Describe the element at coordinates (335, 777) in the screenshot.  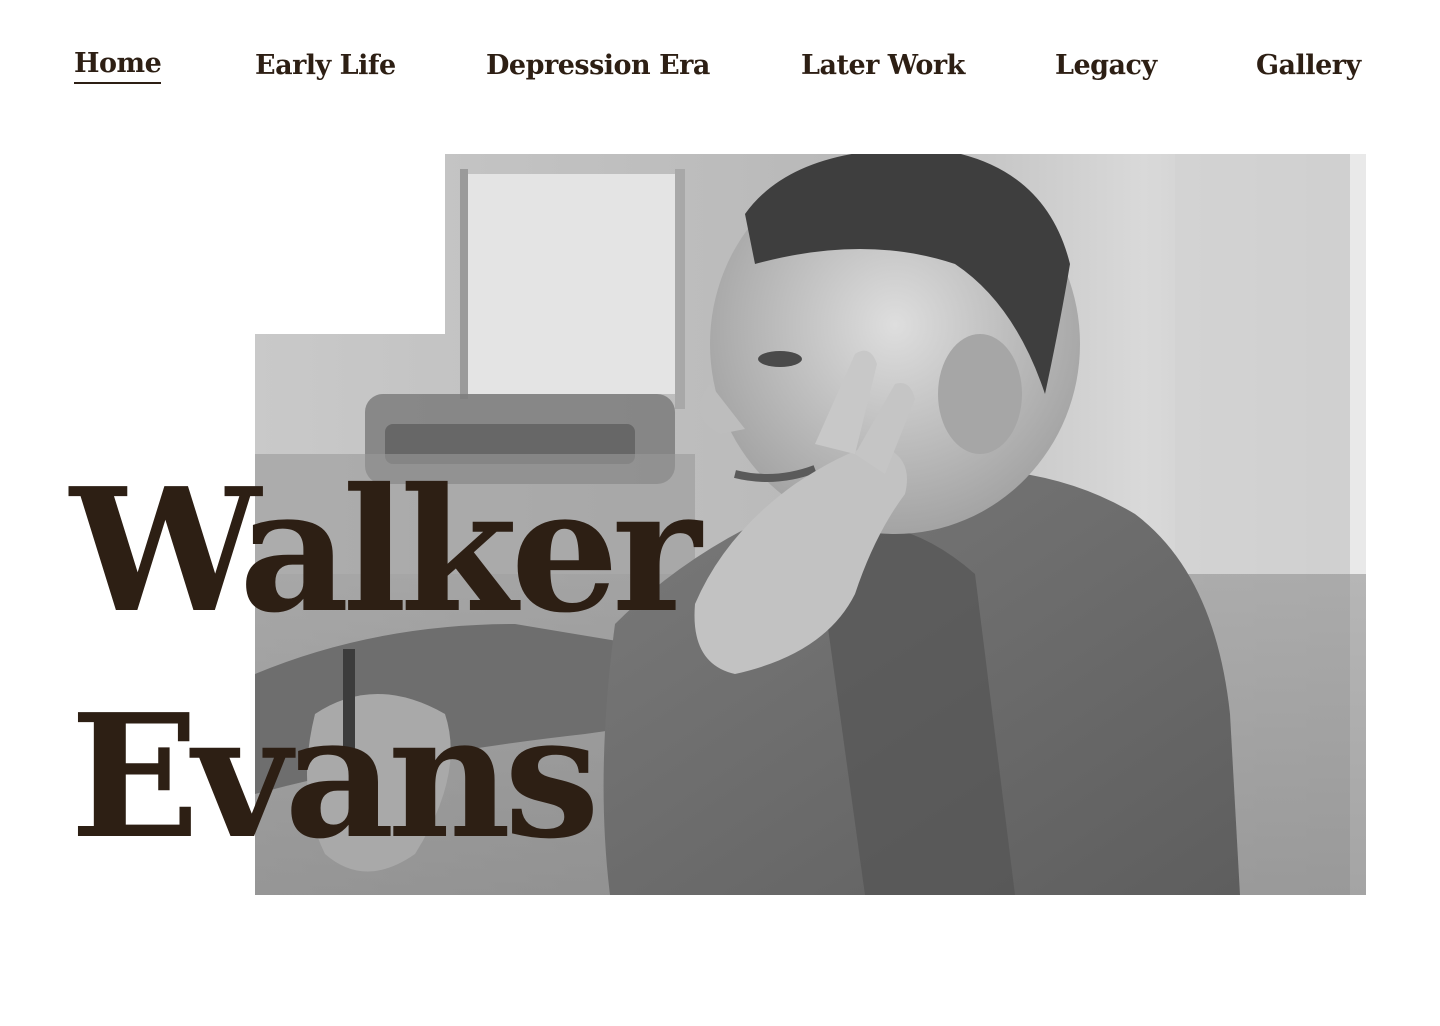
I see `hero-title-line2: Evans` at that location.